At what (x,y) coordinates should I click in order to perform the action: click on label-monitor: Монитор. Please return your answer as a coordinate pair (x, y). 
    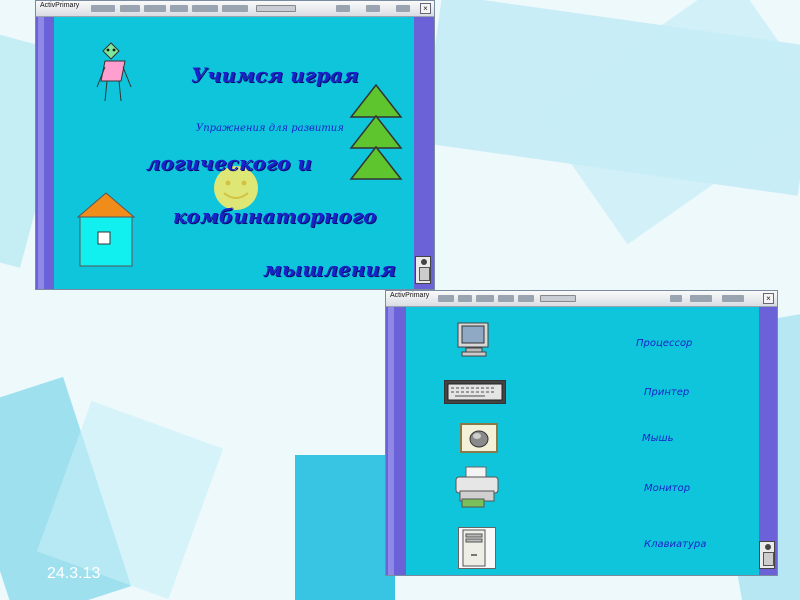
    Looking at the image, I should click on (667, 488).